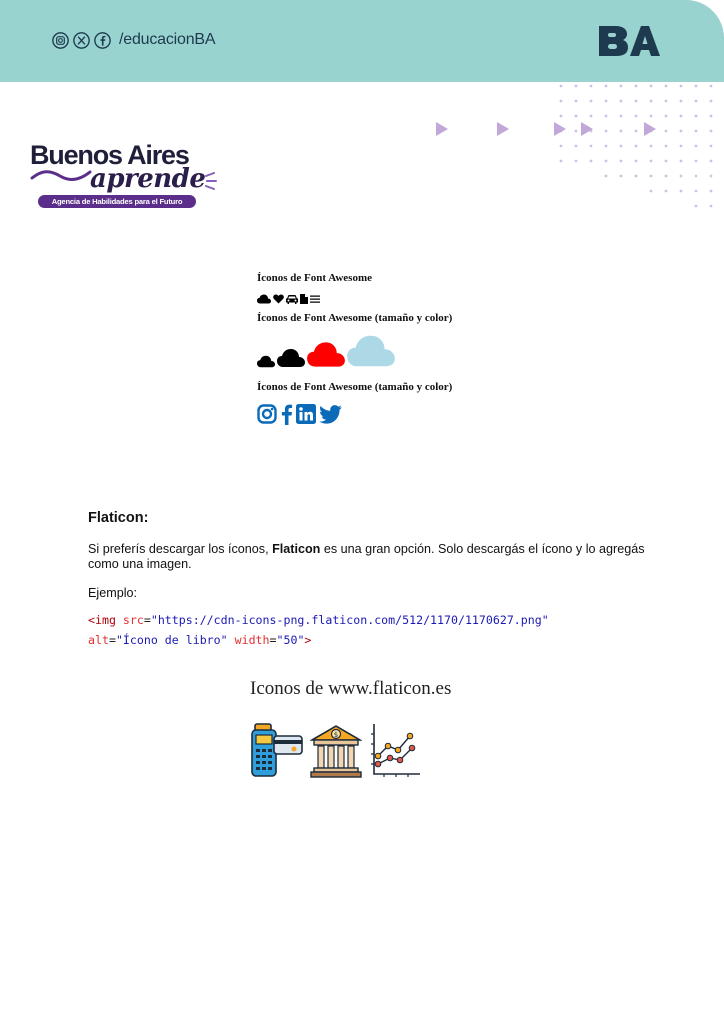  I want to click on card-terminal-icon, so click(277, 750).